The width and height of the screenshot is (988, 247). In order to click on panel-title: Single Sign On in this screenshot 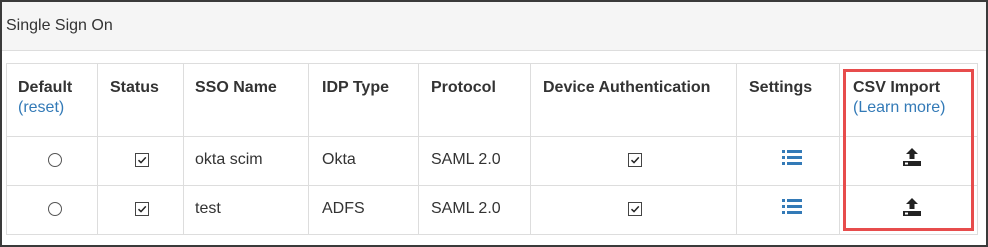, I will do `click(59, 25)`.